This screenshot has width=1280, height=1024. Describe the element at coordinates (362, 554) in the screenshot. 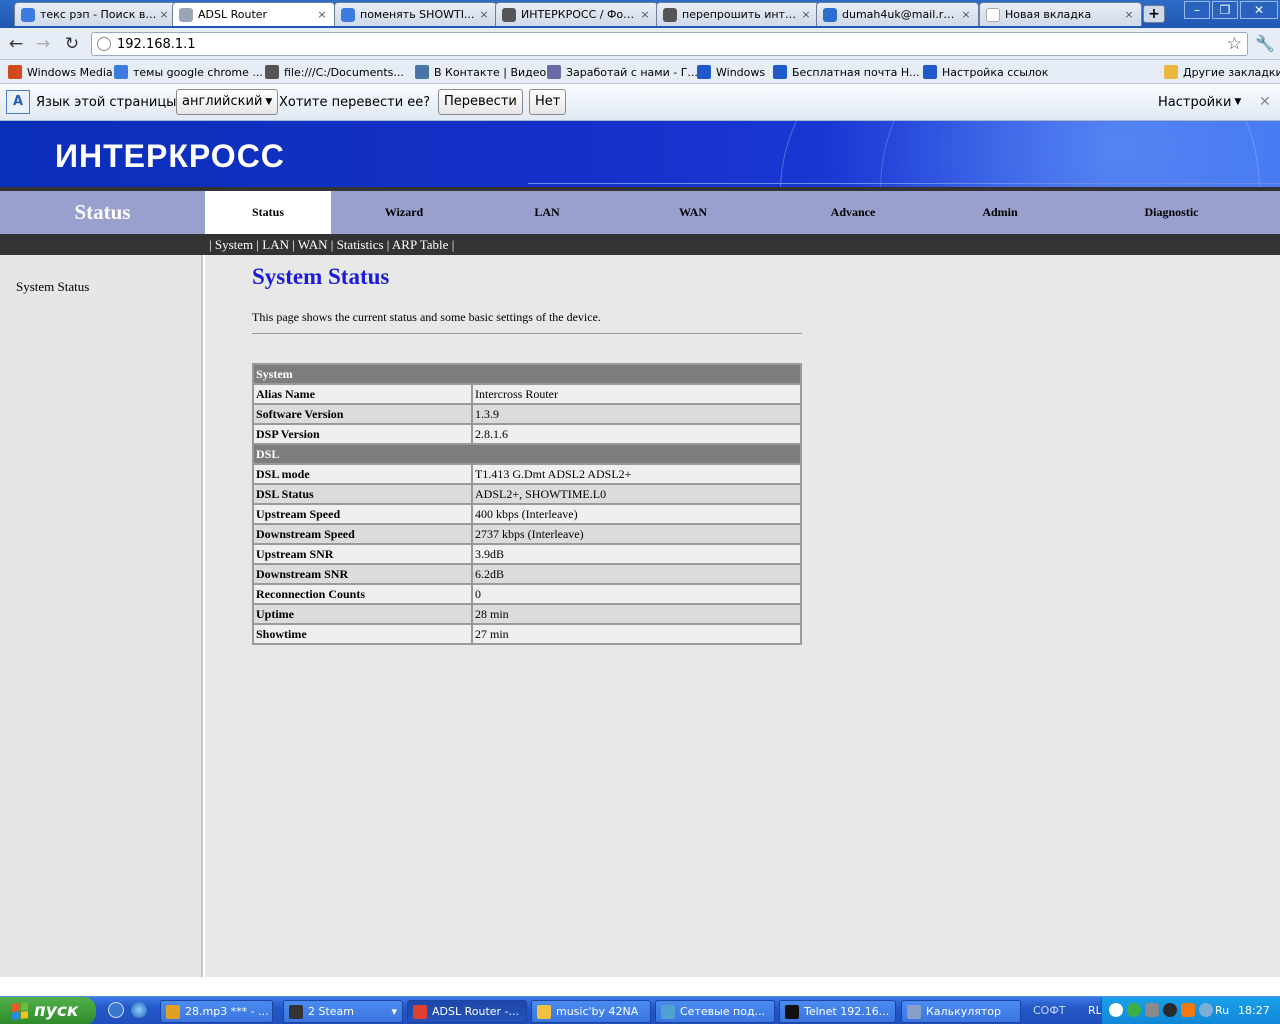

I see `table-label: Upstream SNR` at that location.